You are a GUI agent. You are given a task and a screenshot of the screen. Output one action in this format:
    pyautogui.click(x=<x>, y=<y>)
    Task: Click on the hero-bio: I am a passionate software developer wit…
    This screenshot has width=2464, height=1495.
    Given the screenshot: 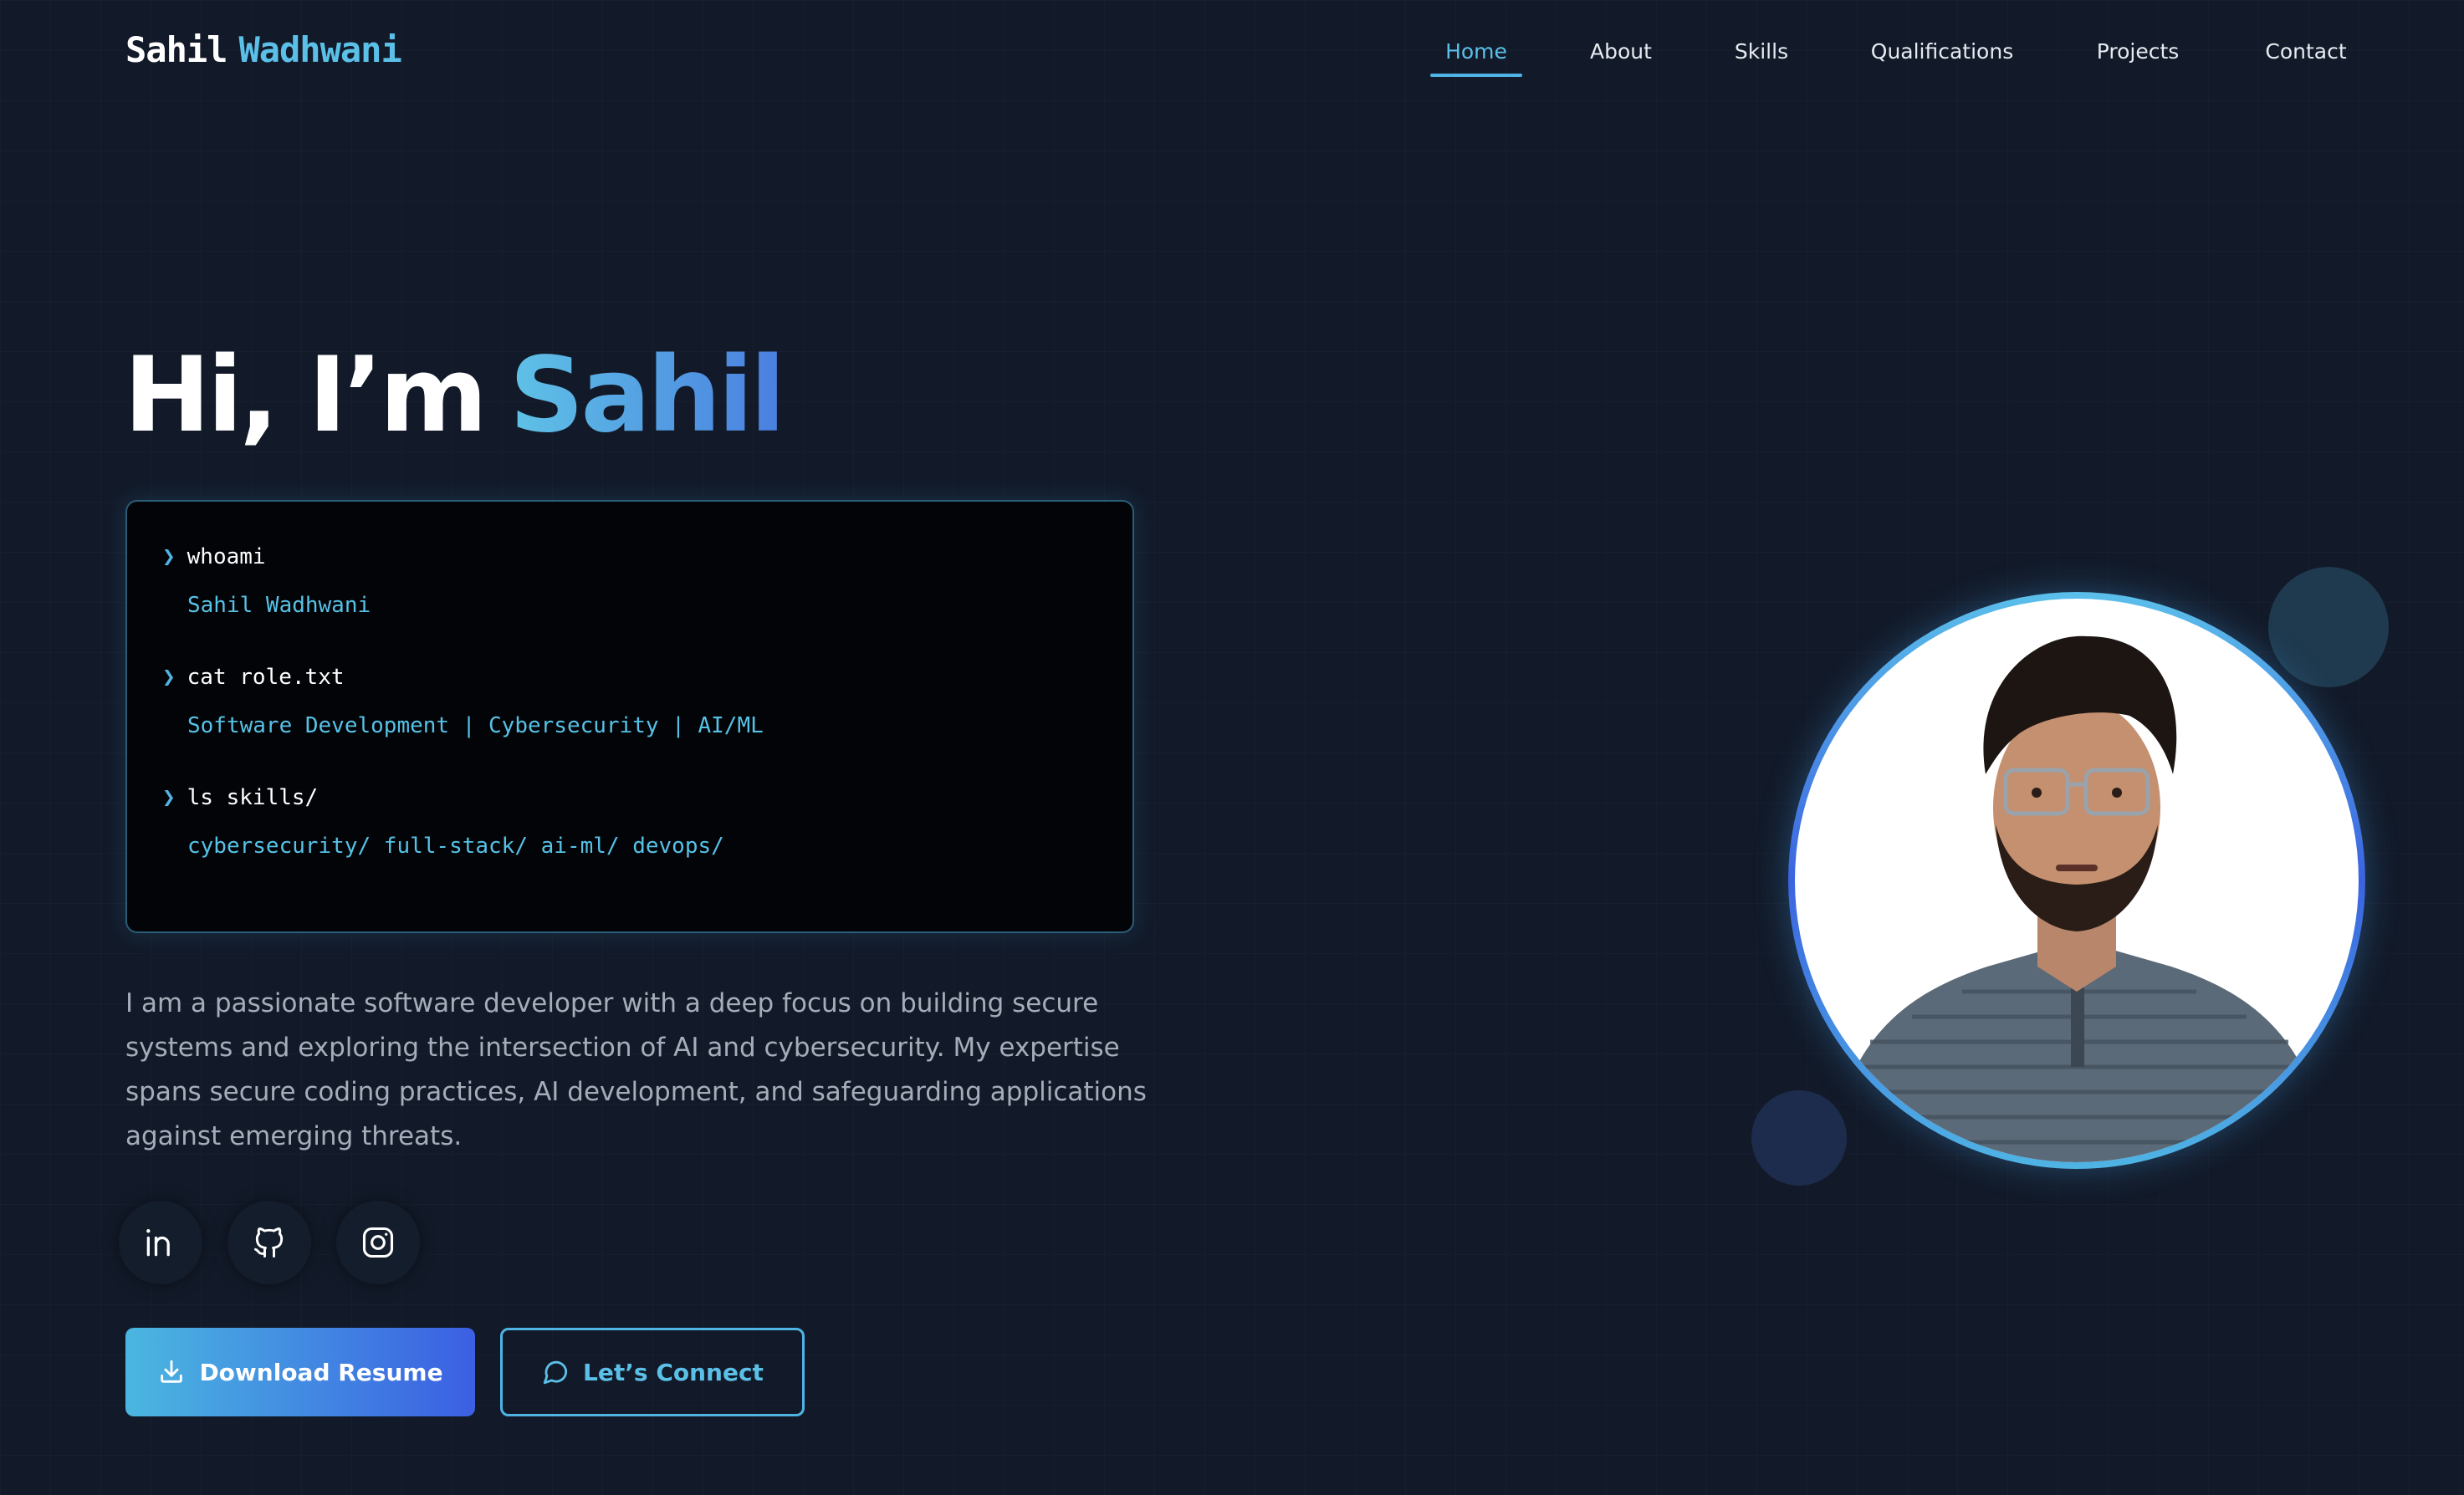 What is the action you would take?
    pyautogui.click(x=636, y=1069)
    